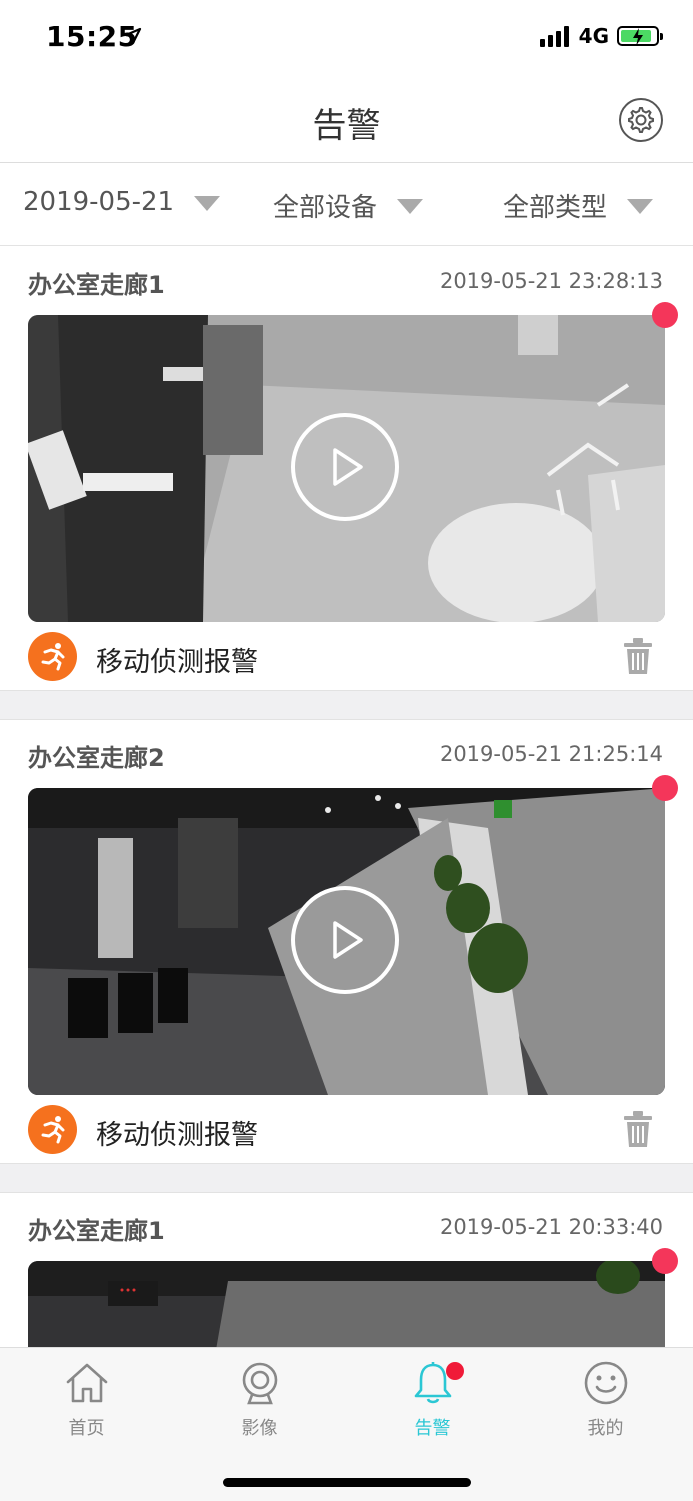 The image size is (693, 1501). What do you see at coordinates (325, 208) in the screenshot?
I see `device-filter-label: 全部设备` at bounding box center [325, 208].